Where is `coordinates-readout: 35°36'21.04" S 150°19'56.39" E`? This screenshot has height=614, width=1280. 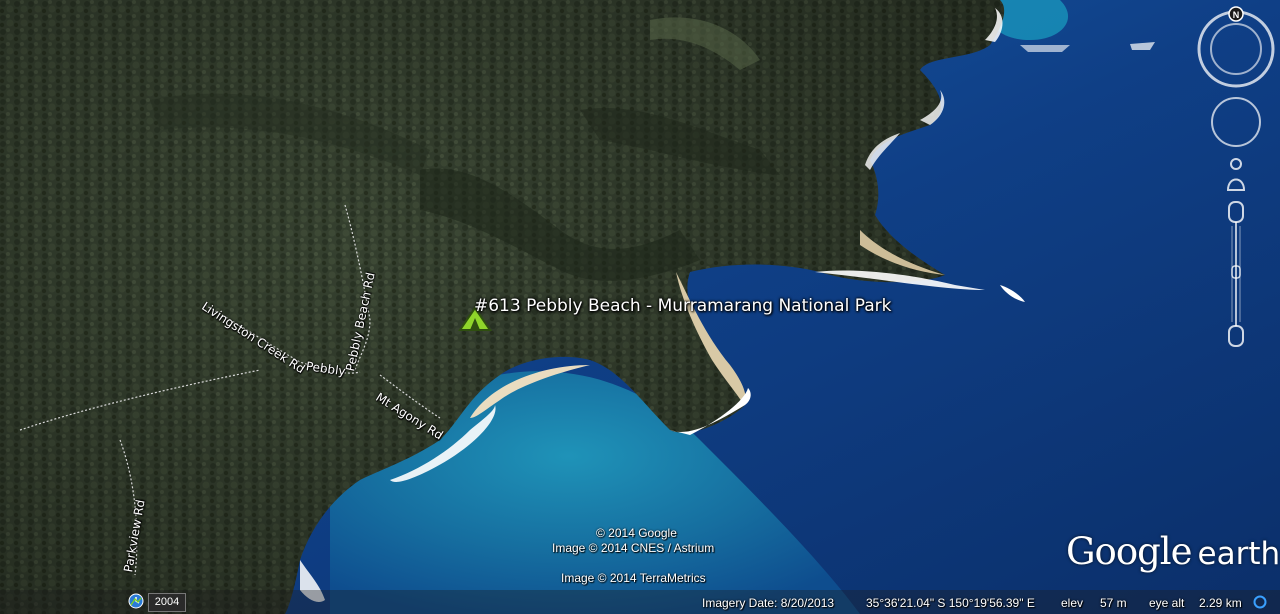
coordinates-readout: 35°36'21.04" S 150°19'56.39" E is located at coordinates (950, 603).